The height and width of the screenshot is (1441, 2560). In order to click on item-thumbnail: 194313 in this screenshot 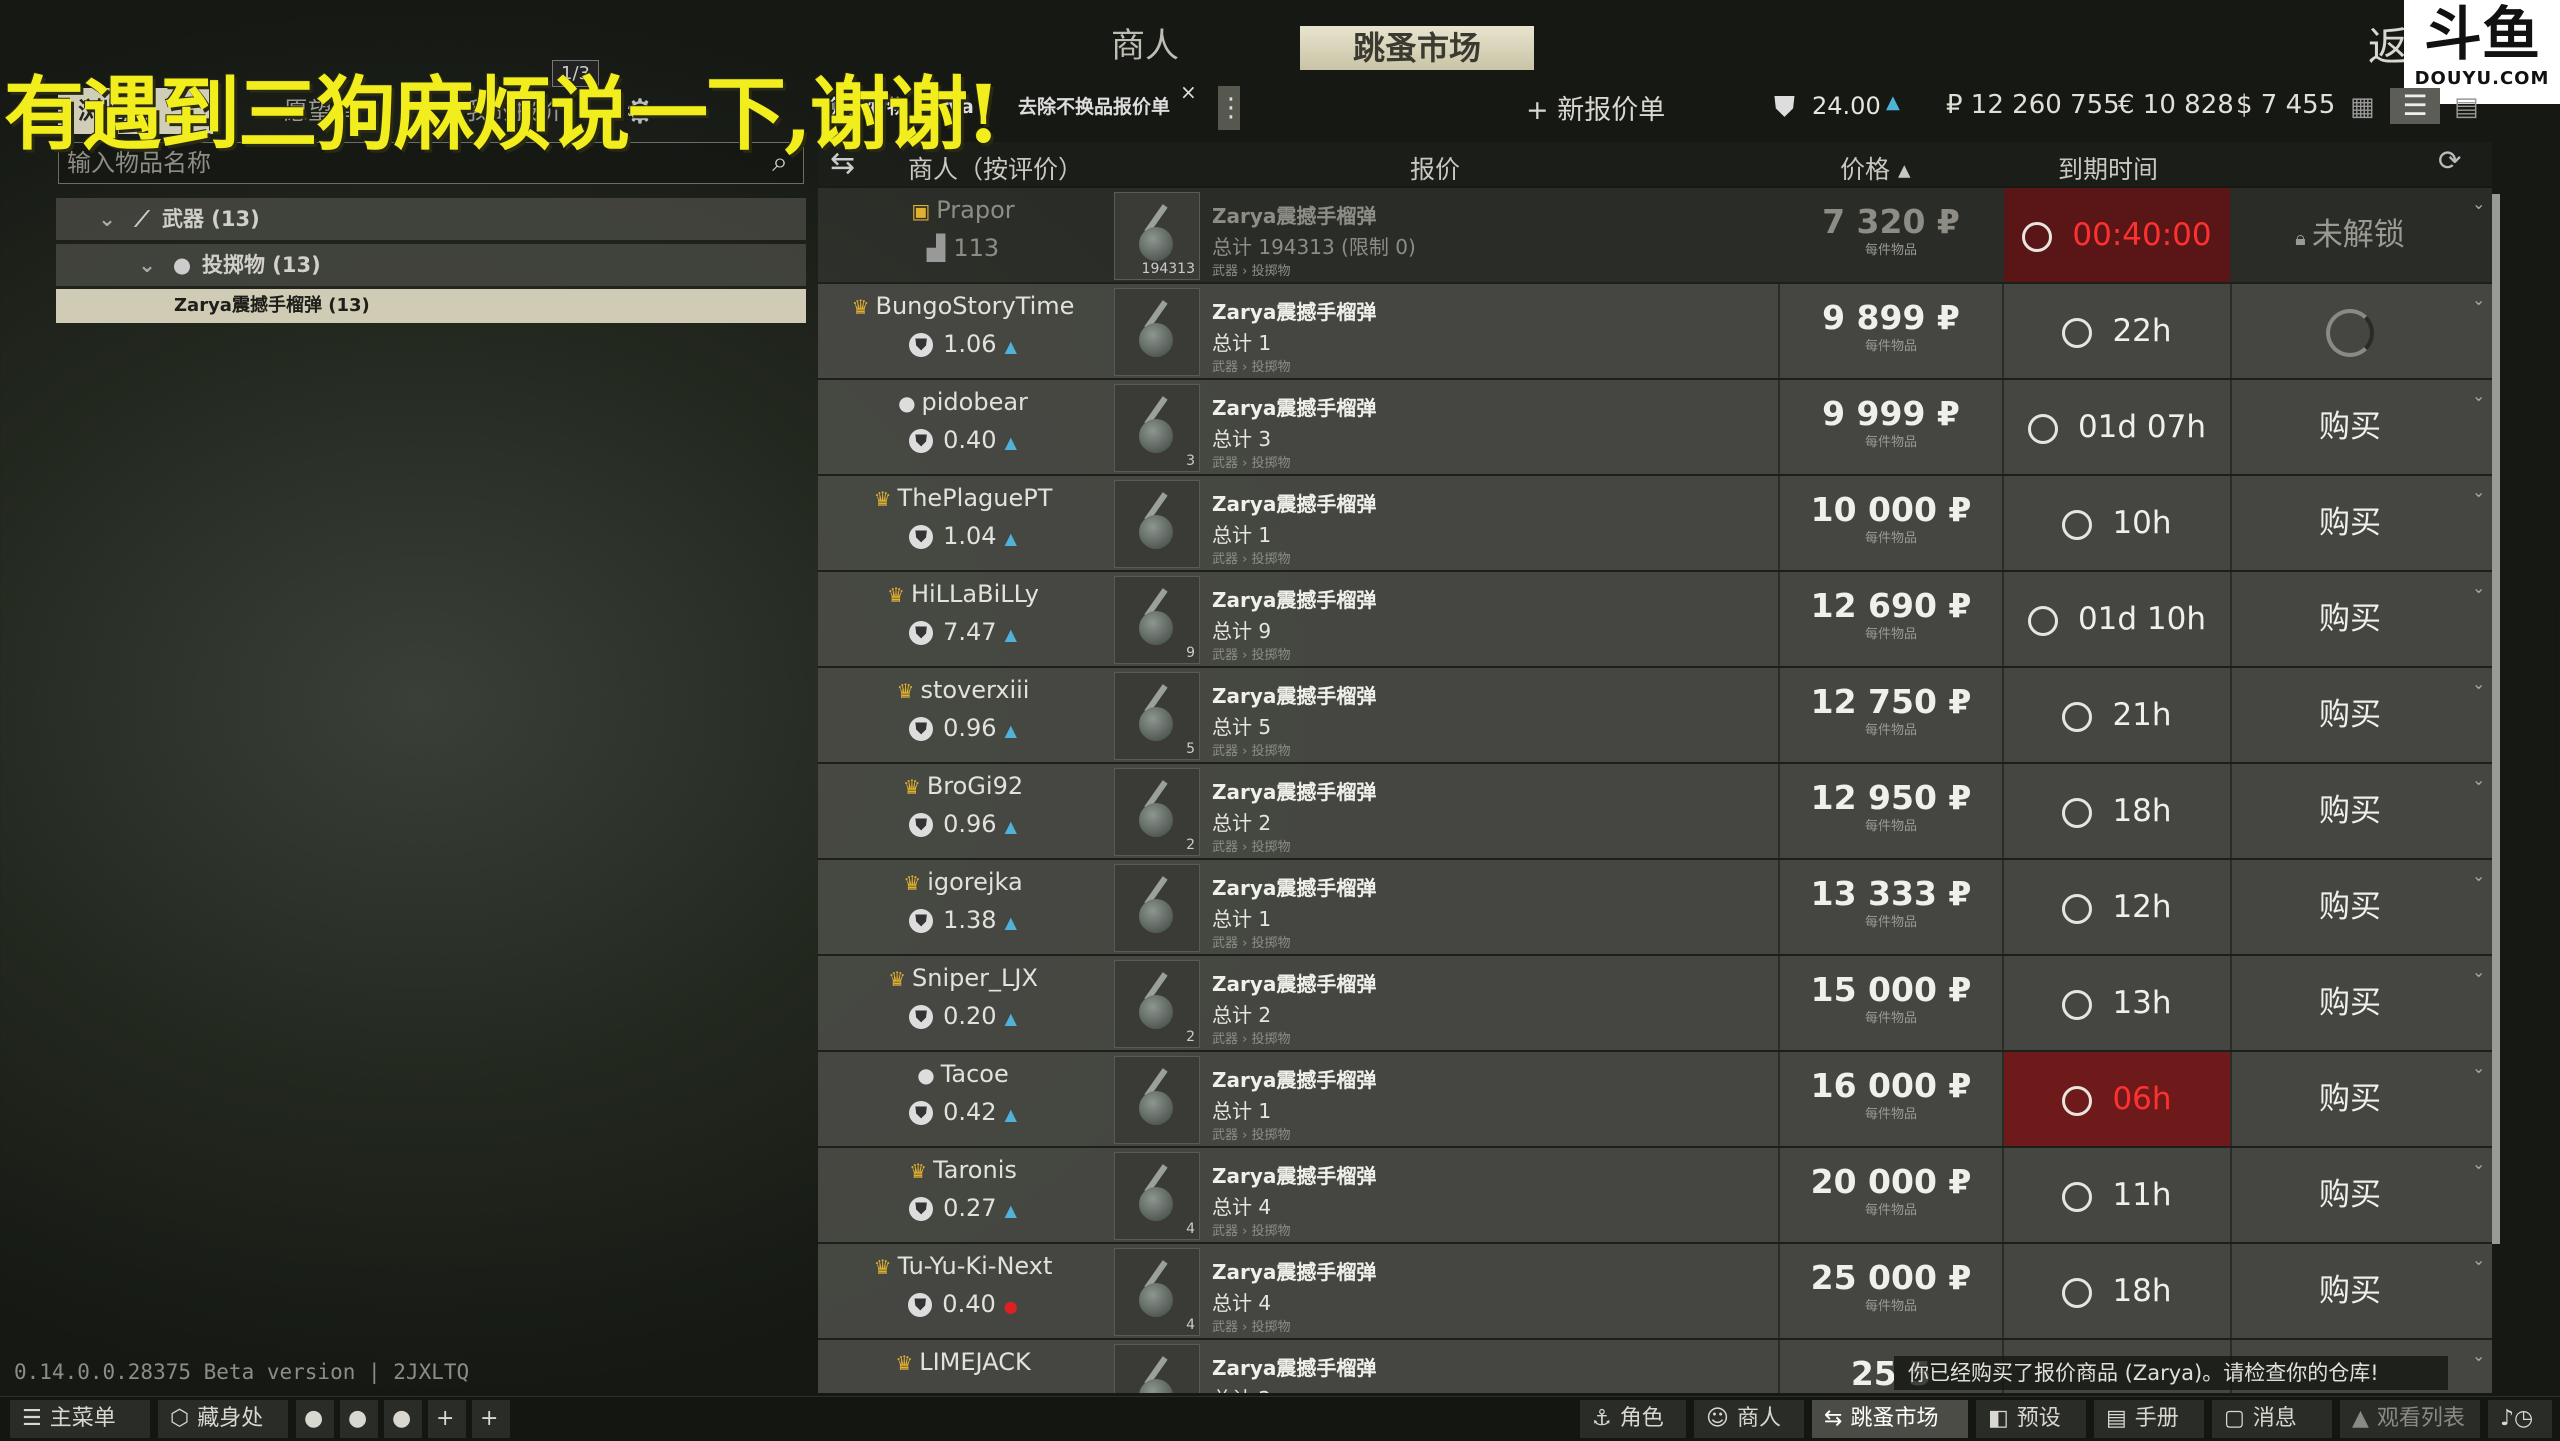, I will do `click(1157, 236)`.